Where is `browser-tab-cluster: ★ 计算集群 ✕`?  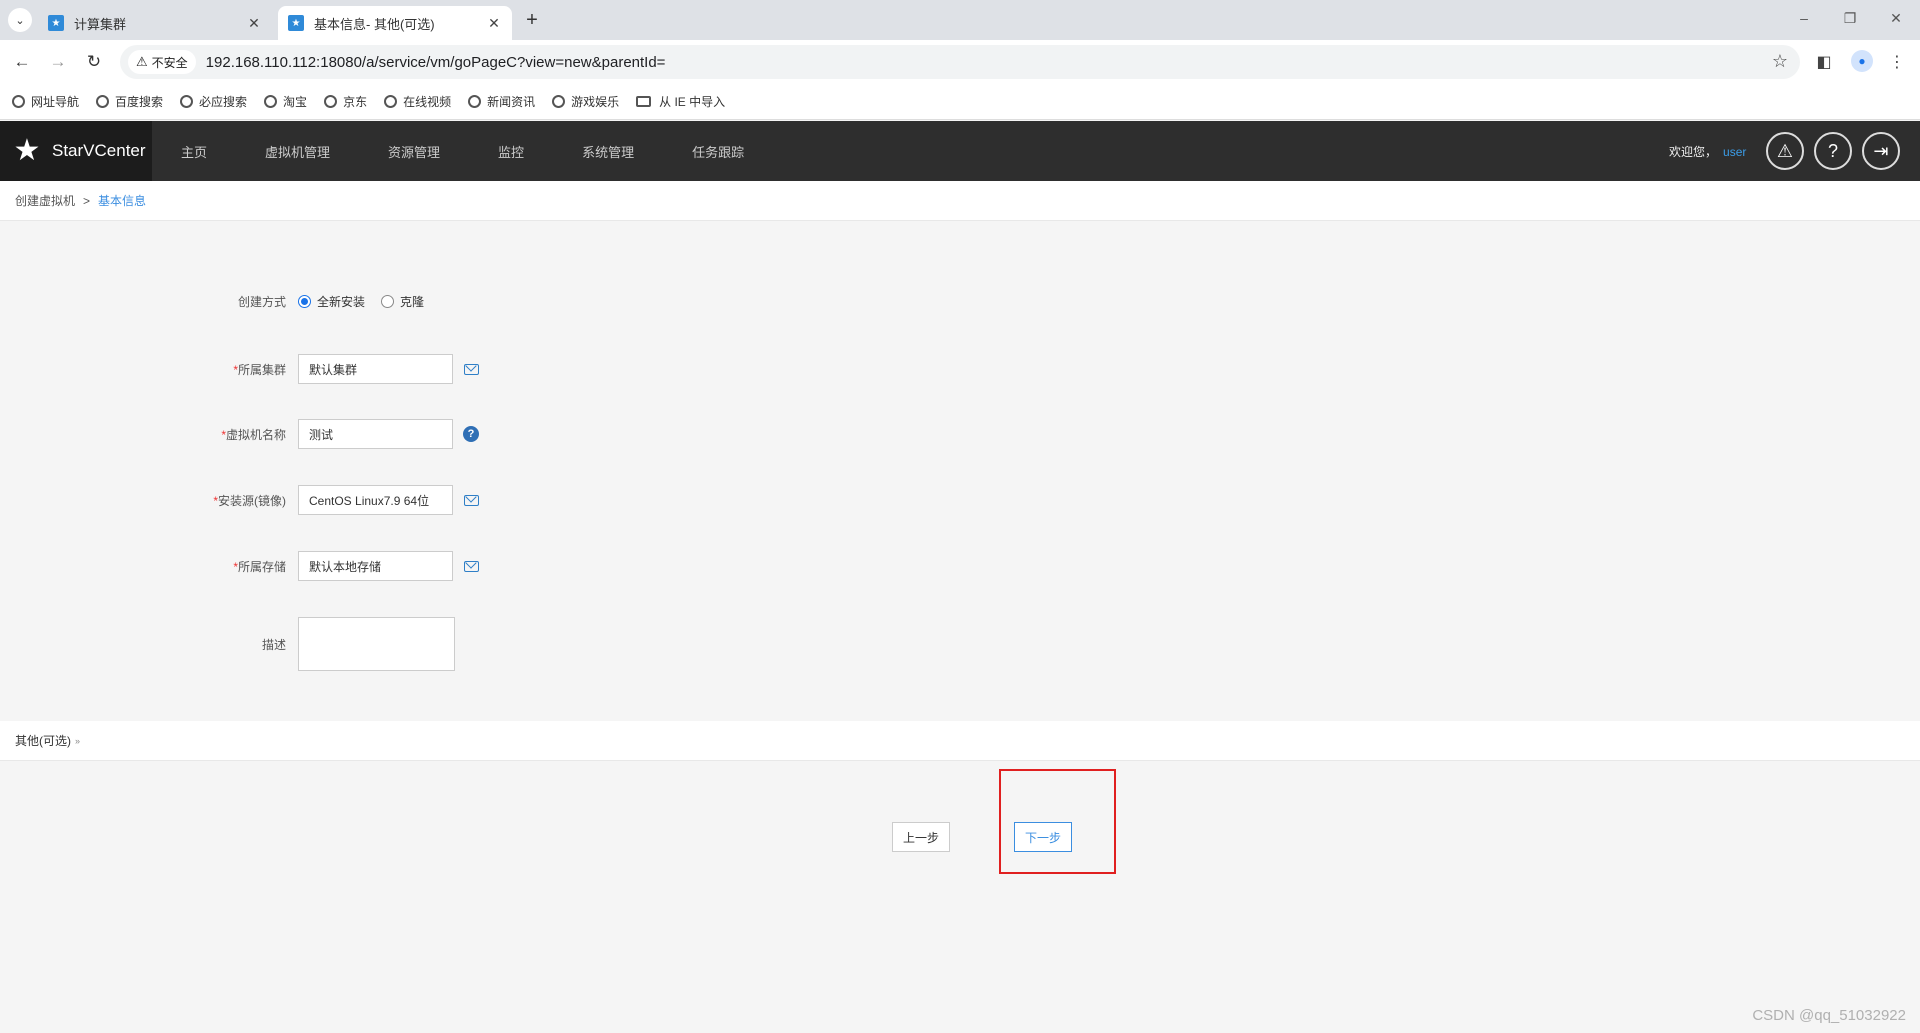 browser-tab-cluster: ★ 计算集群 ✕ is located at coordinates (155, 23).